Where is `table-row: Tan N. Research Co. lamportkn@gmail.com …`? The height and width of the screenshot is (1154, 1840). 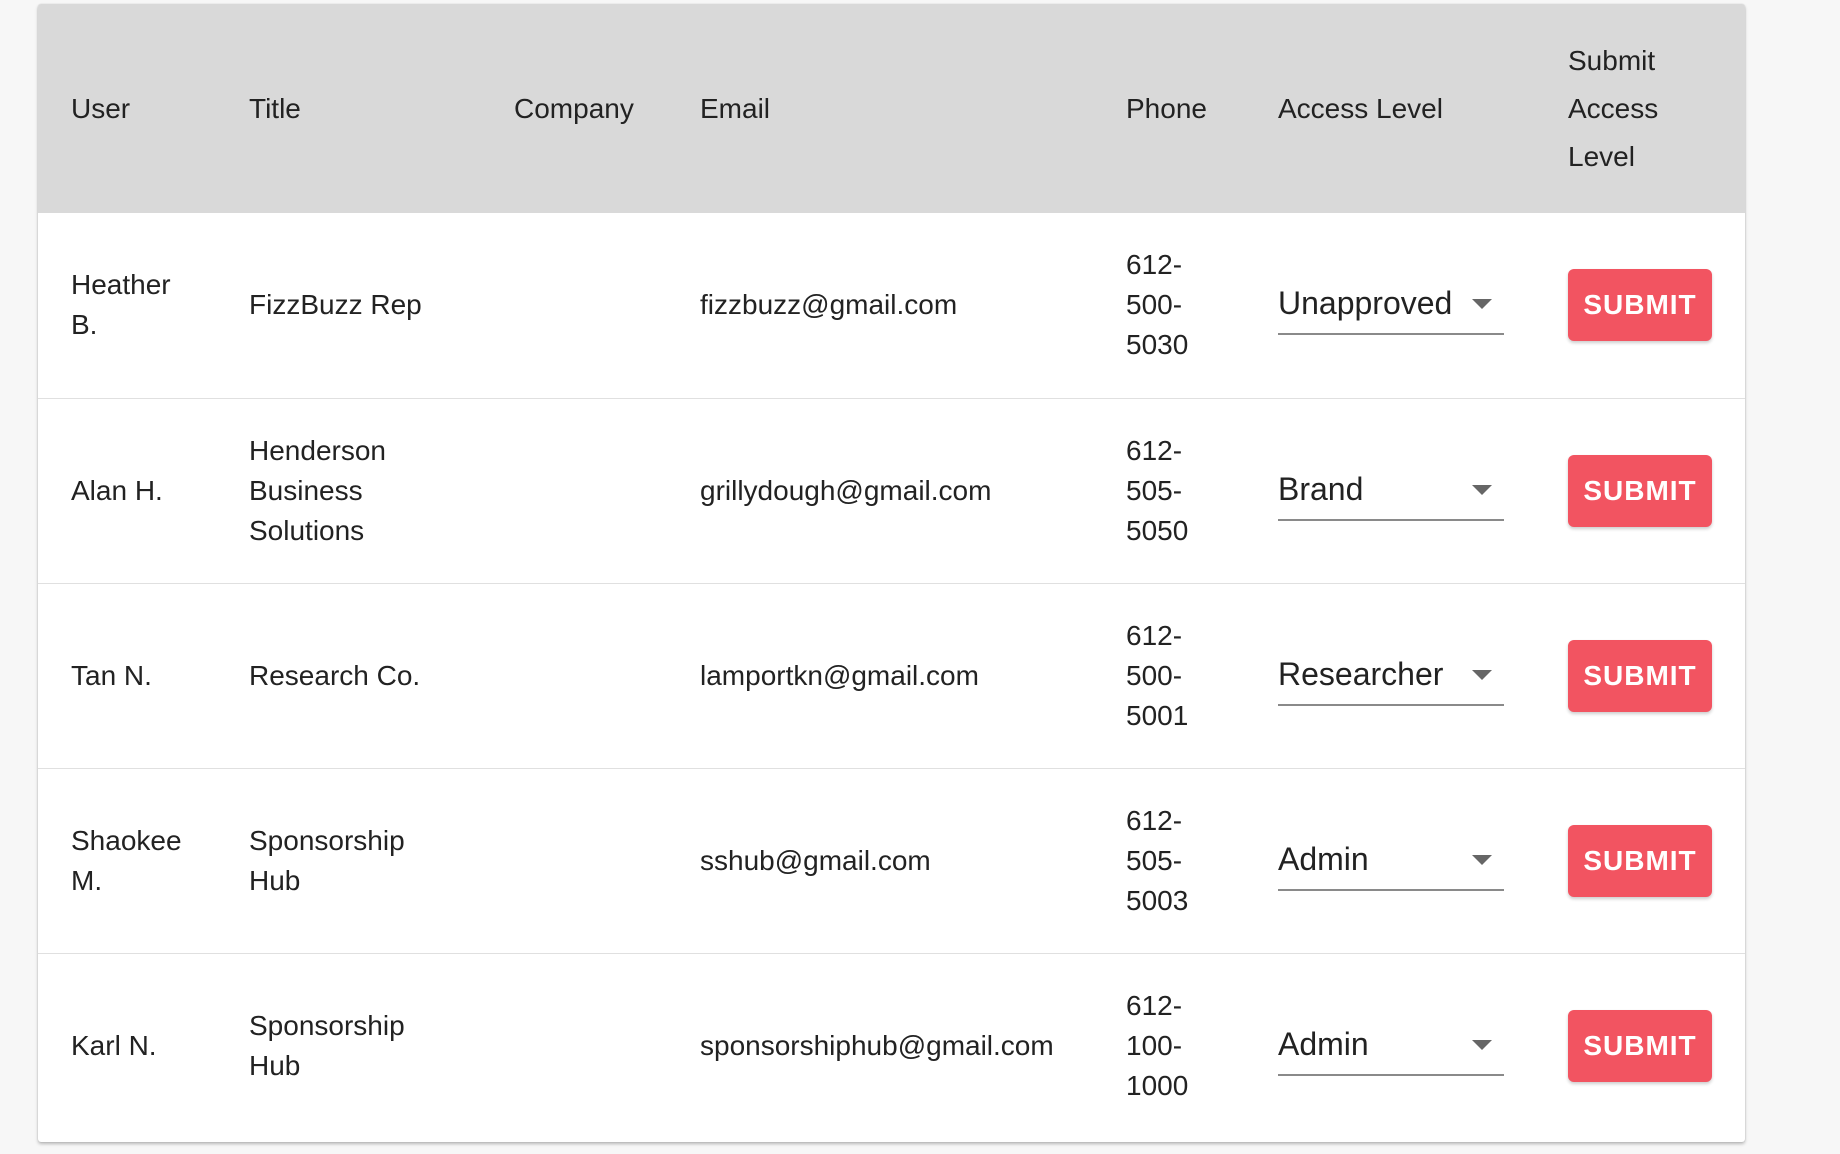 table-row: Tan N. Research Co. lamportkn@gmail.com … is located at coordinates (891, 675).